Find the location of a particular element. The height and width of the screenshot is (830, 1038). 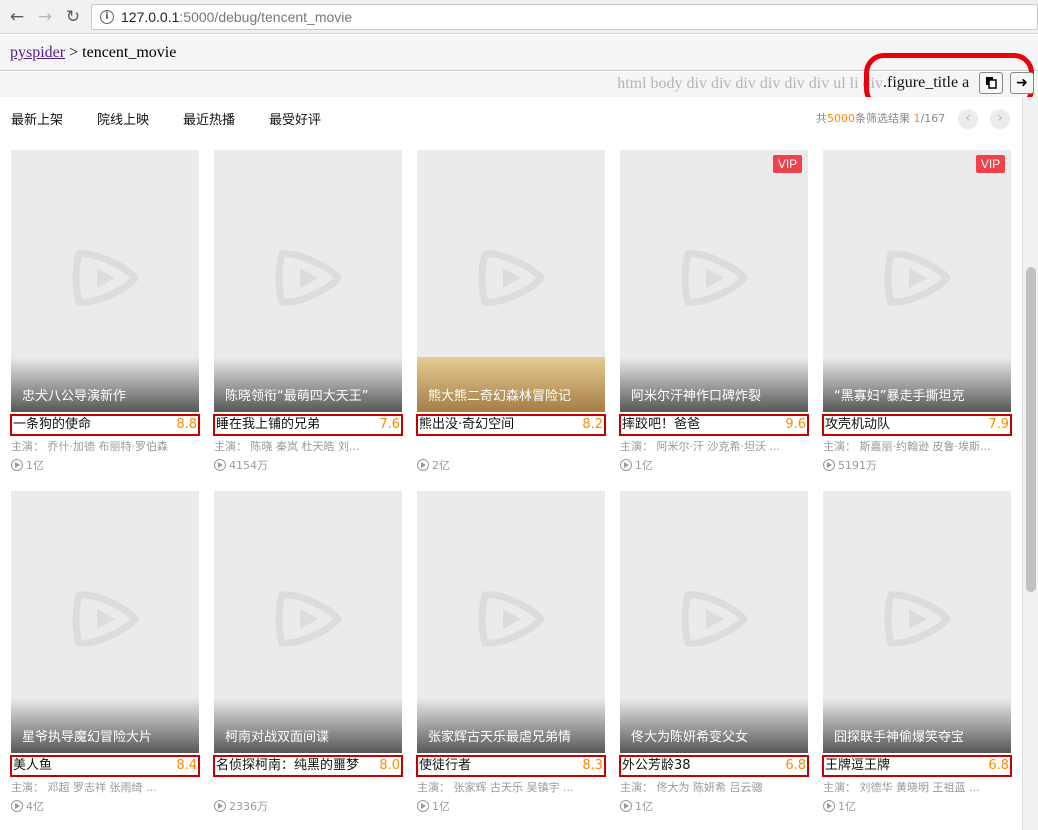

scrollbar is located at coordinates (1030, 463).